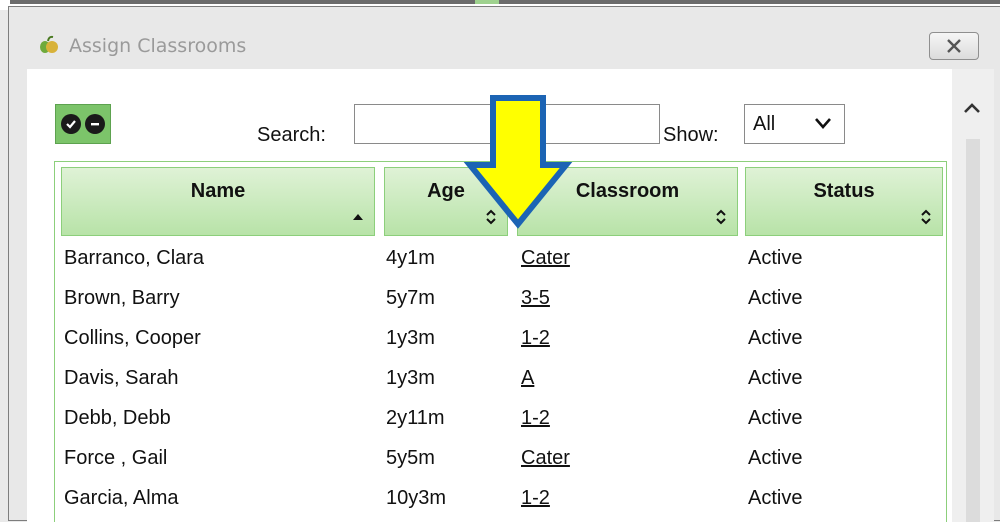 Image resolution: width=1000 pixels, height=522 pixels. Describe the element at coordinates (794, 124) in the screenshot. I see `show-filter-select: All` at that location.